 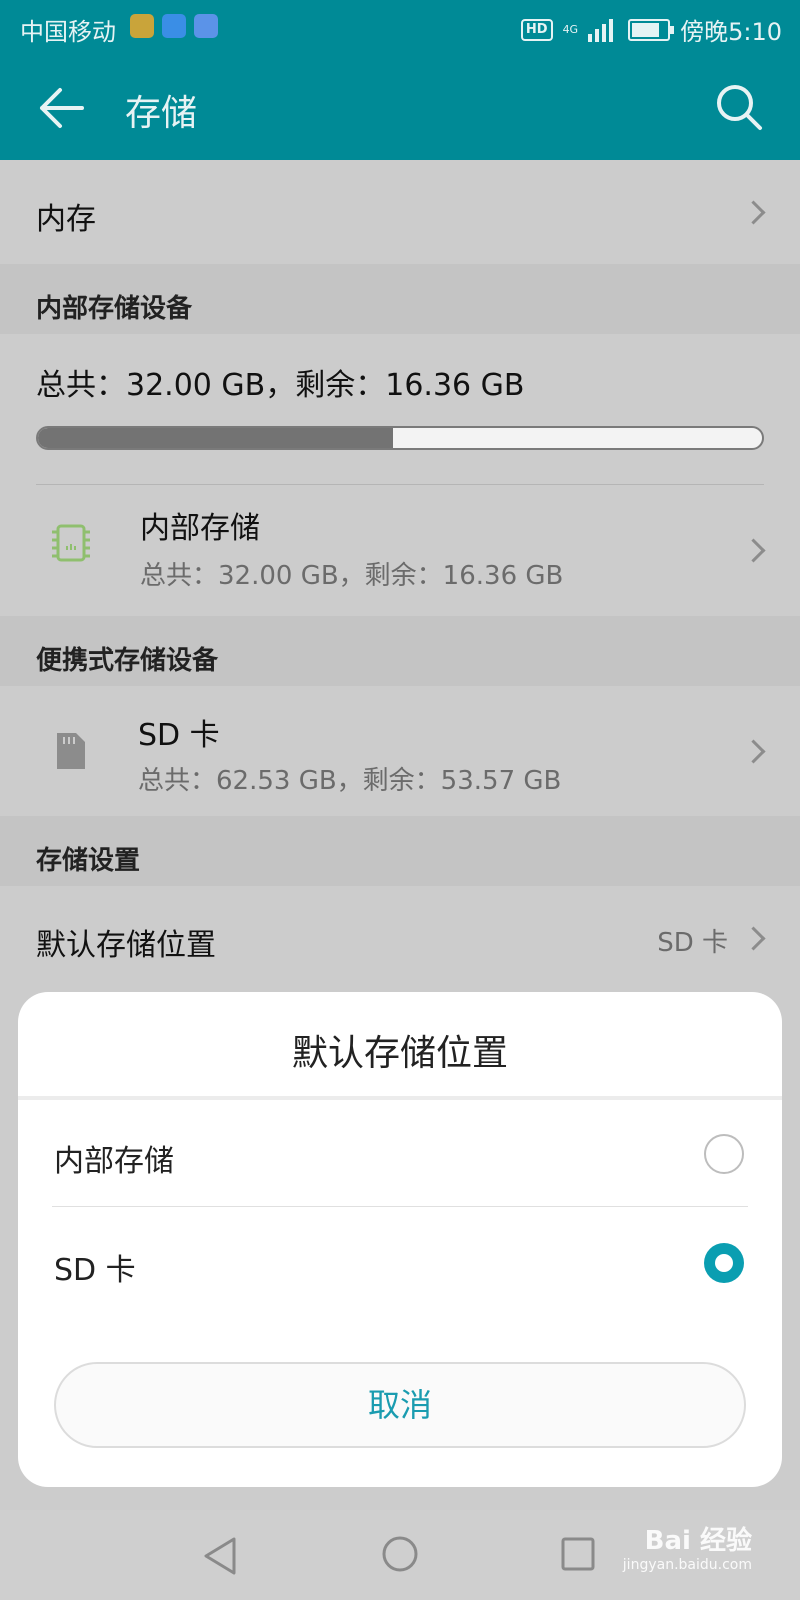 I want to click on section-header-internal: 内部存储设备, so click(x=400, y=299).